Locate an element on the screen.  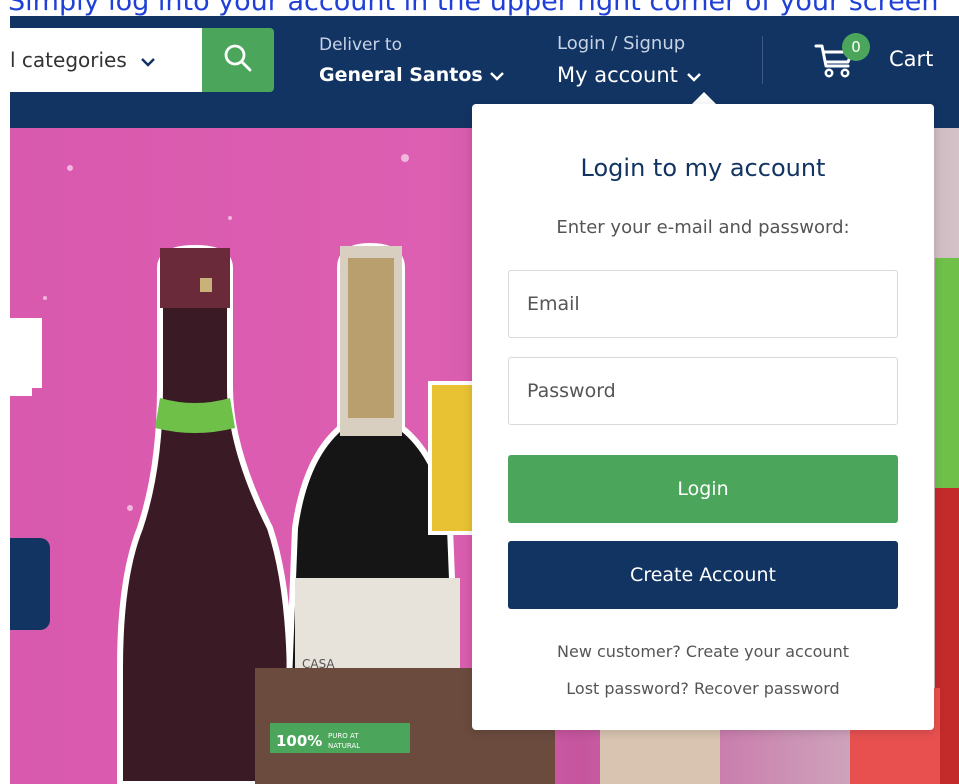
svg-text: 100% is located at coordinates (299, 741).